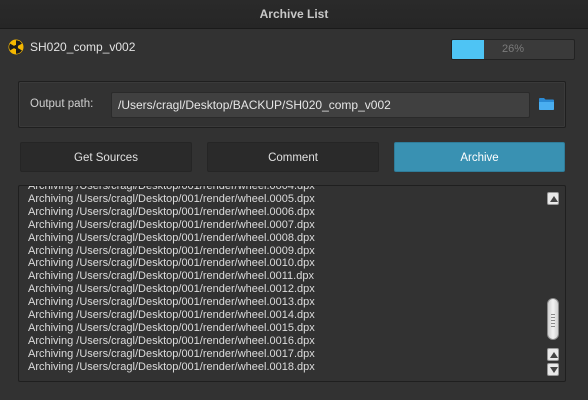 Image resolution: width=588 pixels, height=400 pixels. I want to click on window-title: Archive List, so click(294, 14).